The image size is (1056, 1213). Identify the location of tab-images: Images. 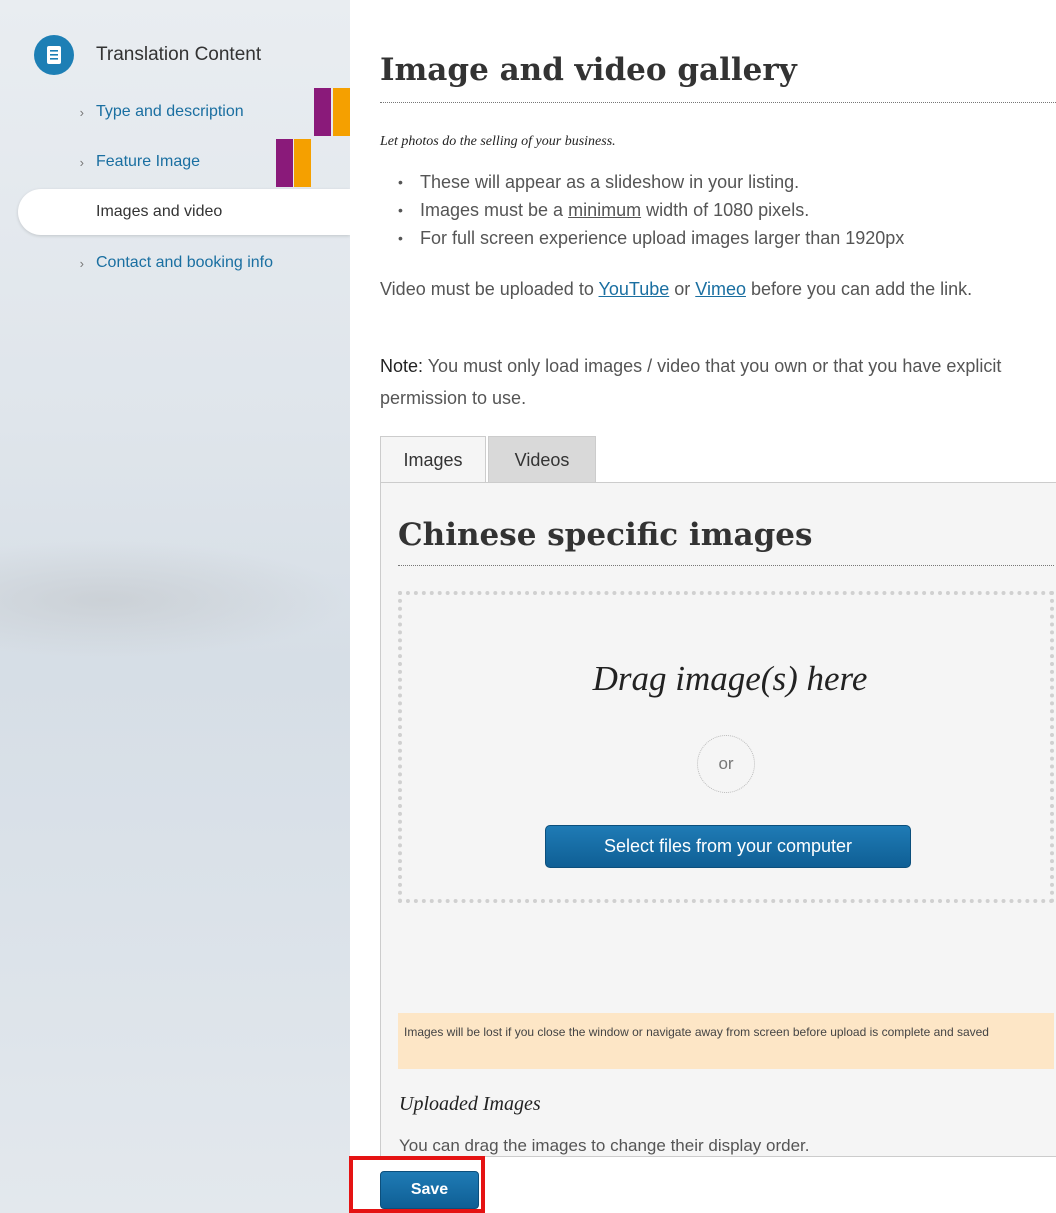
(433, 460).